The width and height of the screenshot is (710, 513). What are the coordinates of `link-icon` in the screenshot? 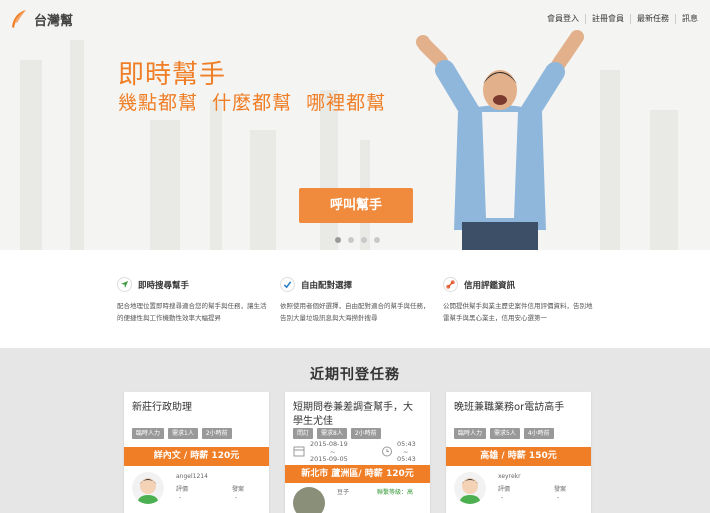 It's located at (450, 284).